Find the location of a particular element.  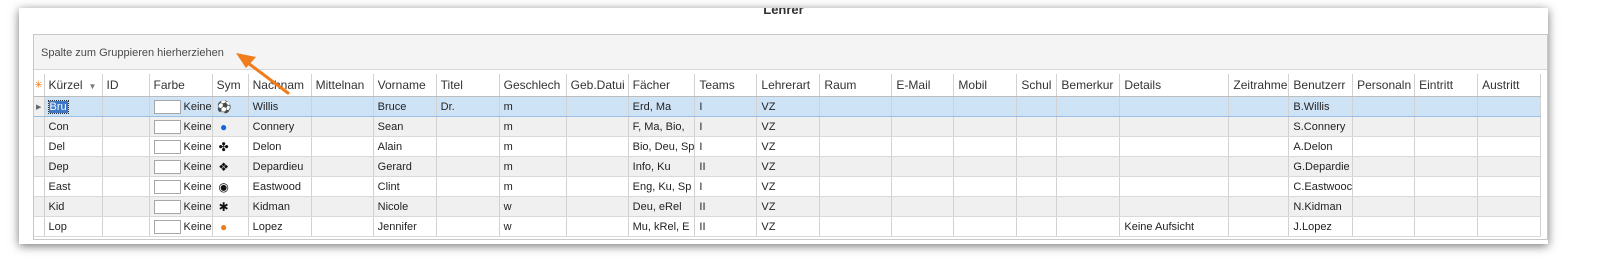

cell-vorname: Gerard is located at coordinates (405, 166).